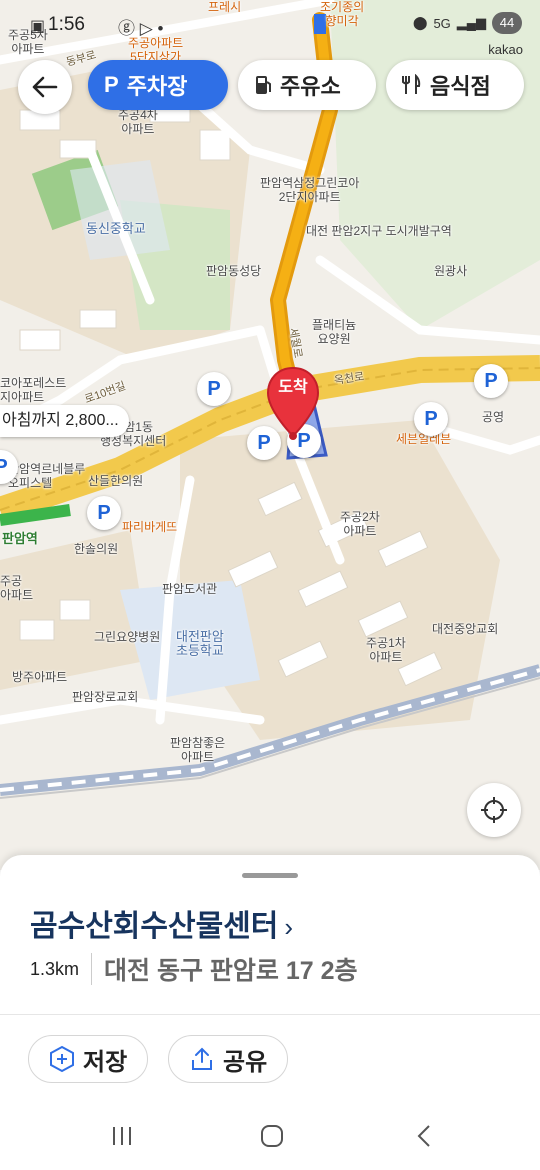  I want to click on chip-label: 주차장, so click(157, 86).